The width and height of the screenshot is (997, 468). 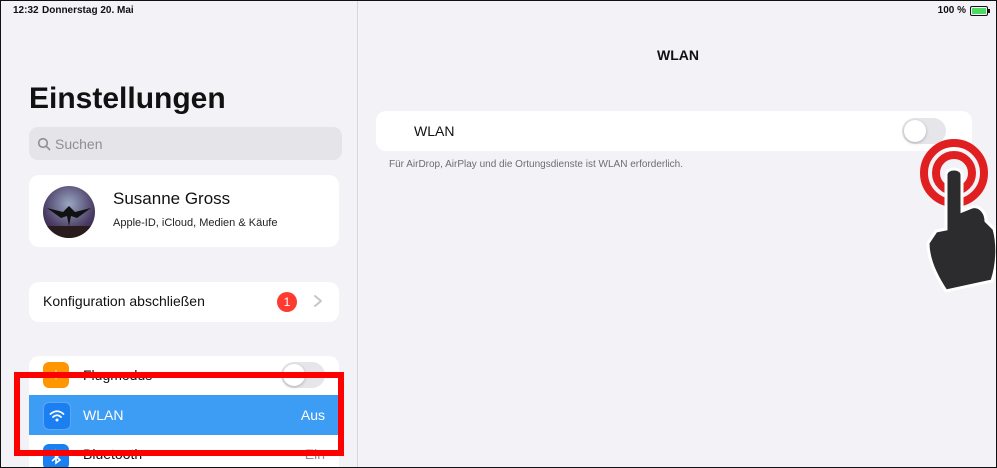 What do you see at coordinates (674, 131) in the screenshot?
I see `wlan-setting-row: WLAN` at bounding box center [674, 131].